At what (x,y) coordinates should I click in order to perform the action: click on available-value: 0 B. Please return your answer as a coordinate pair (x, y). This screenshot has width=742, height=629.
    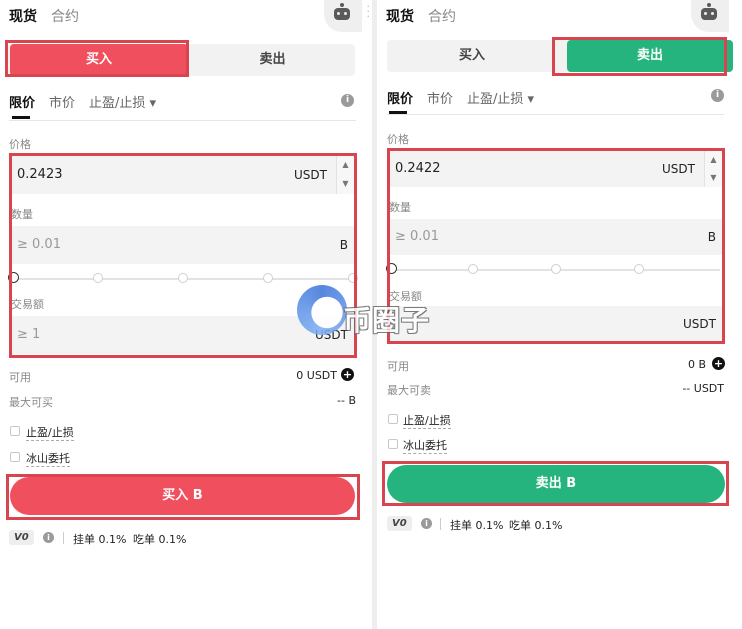
    Looking at the image, I should click on (696, 364).